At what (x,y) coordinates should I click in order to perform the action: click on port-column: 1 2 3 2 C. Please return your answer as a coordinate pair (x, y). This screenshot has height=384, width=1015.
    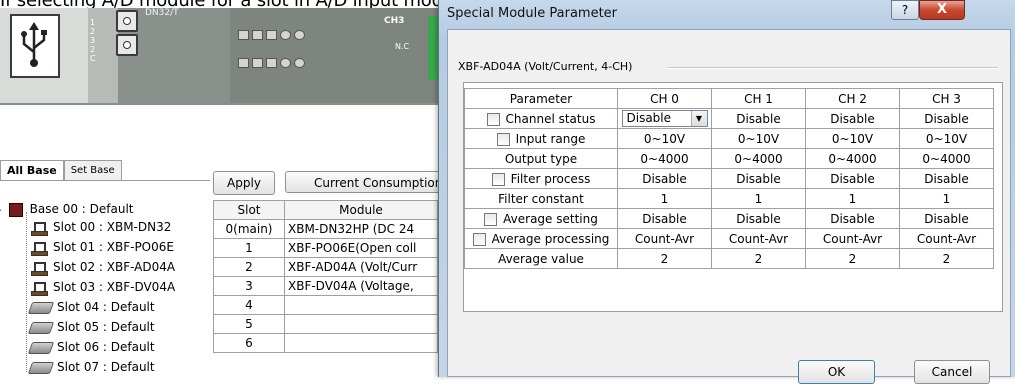
    Looking at the image, I should click on (103, 55).